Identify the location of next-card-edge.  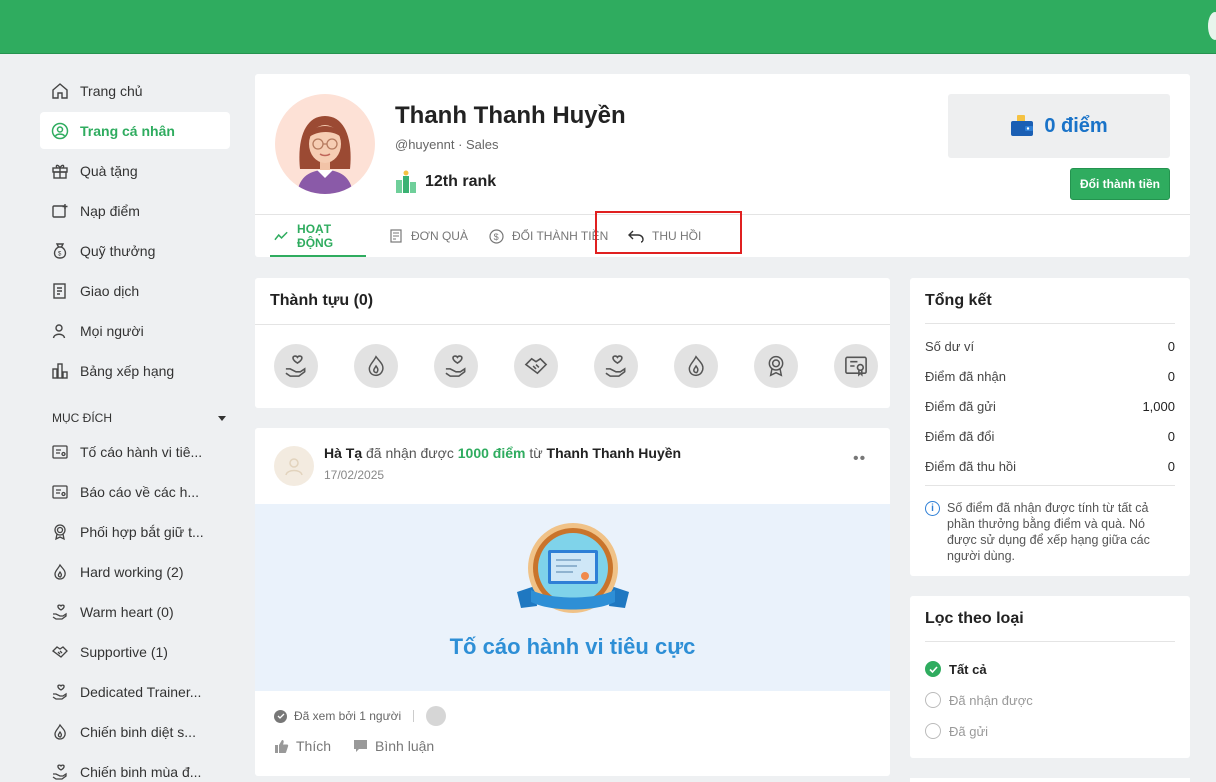
(1050, 780).